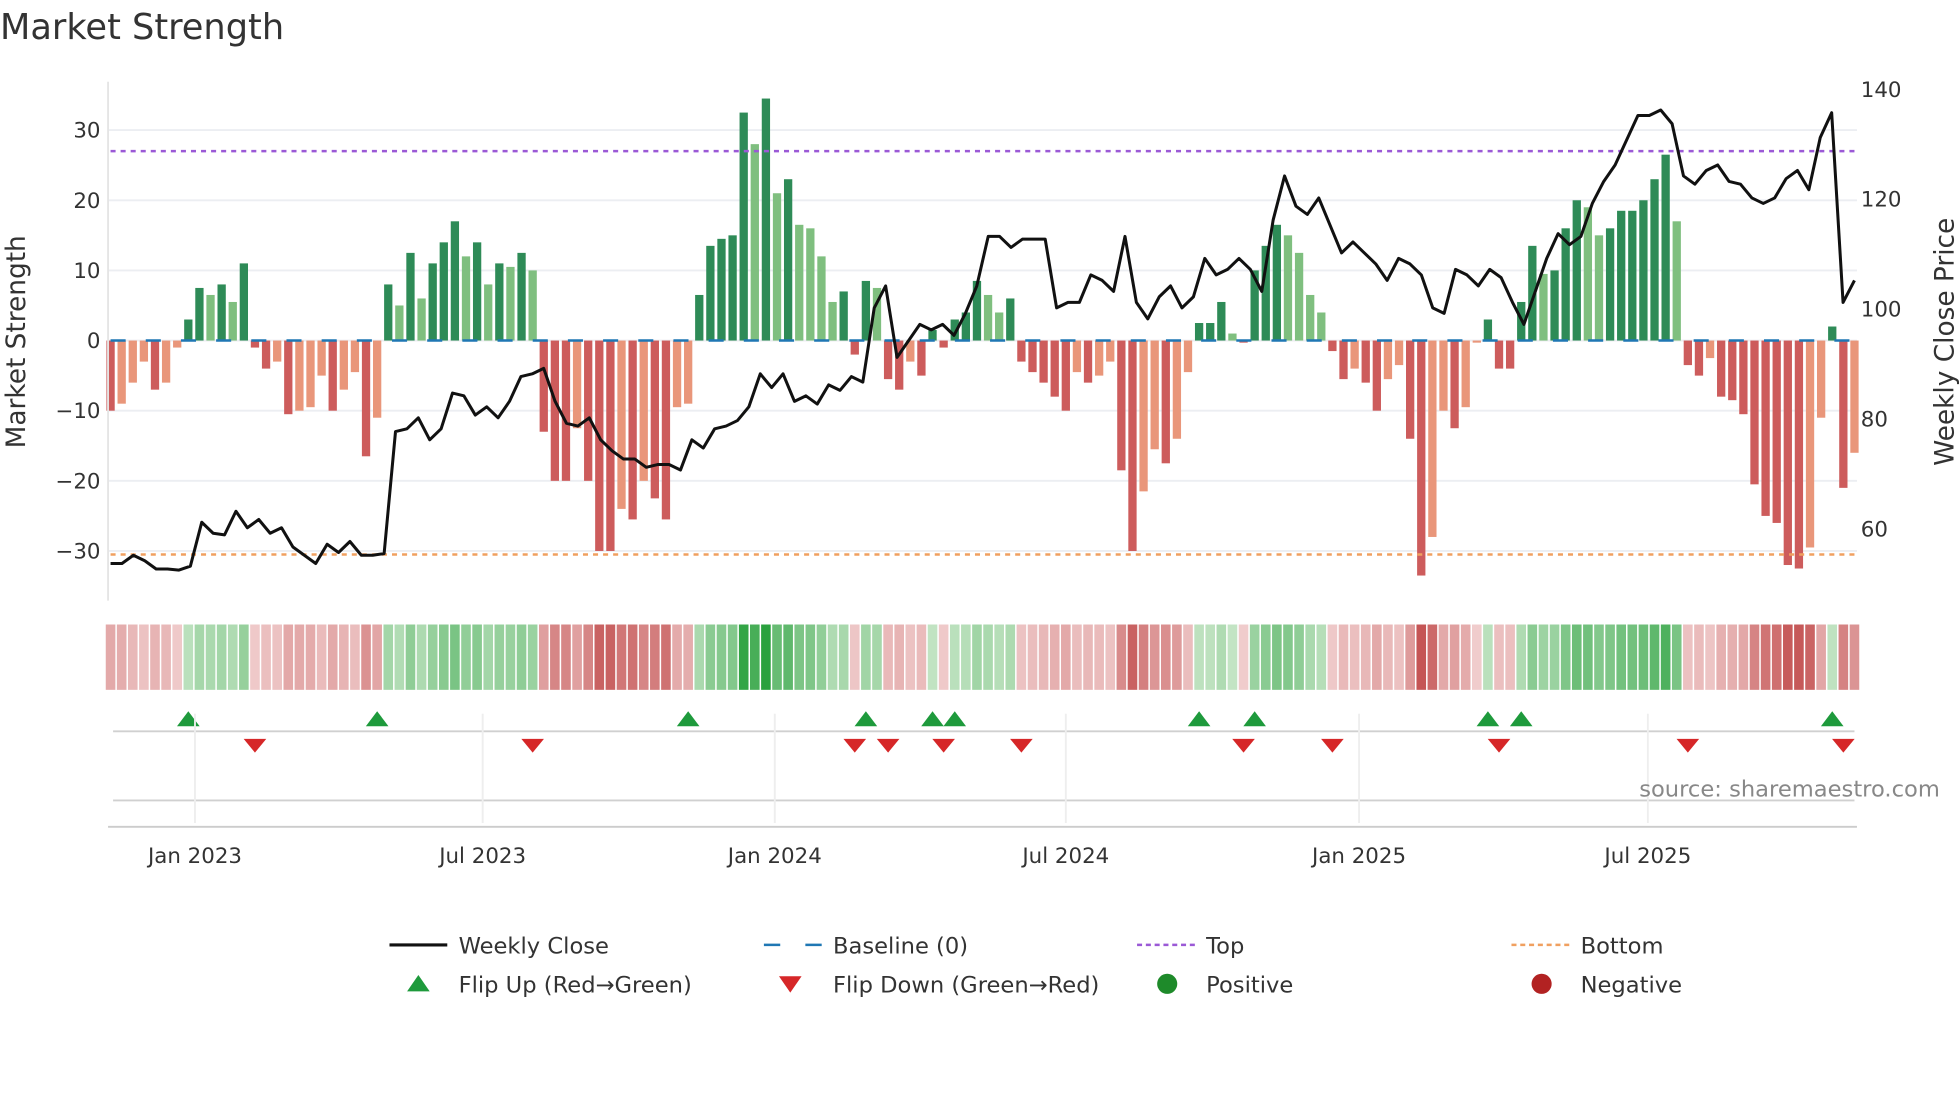 The width and height of the screenshot is (1960, 1106). Describe the element at coordinates (86, 271) in the screenshot. I see `y-tick-label: 10` at that location.